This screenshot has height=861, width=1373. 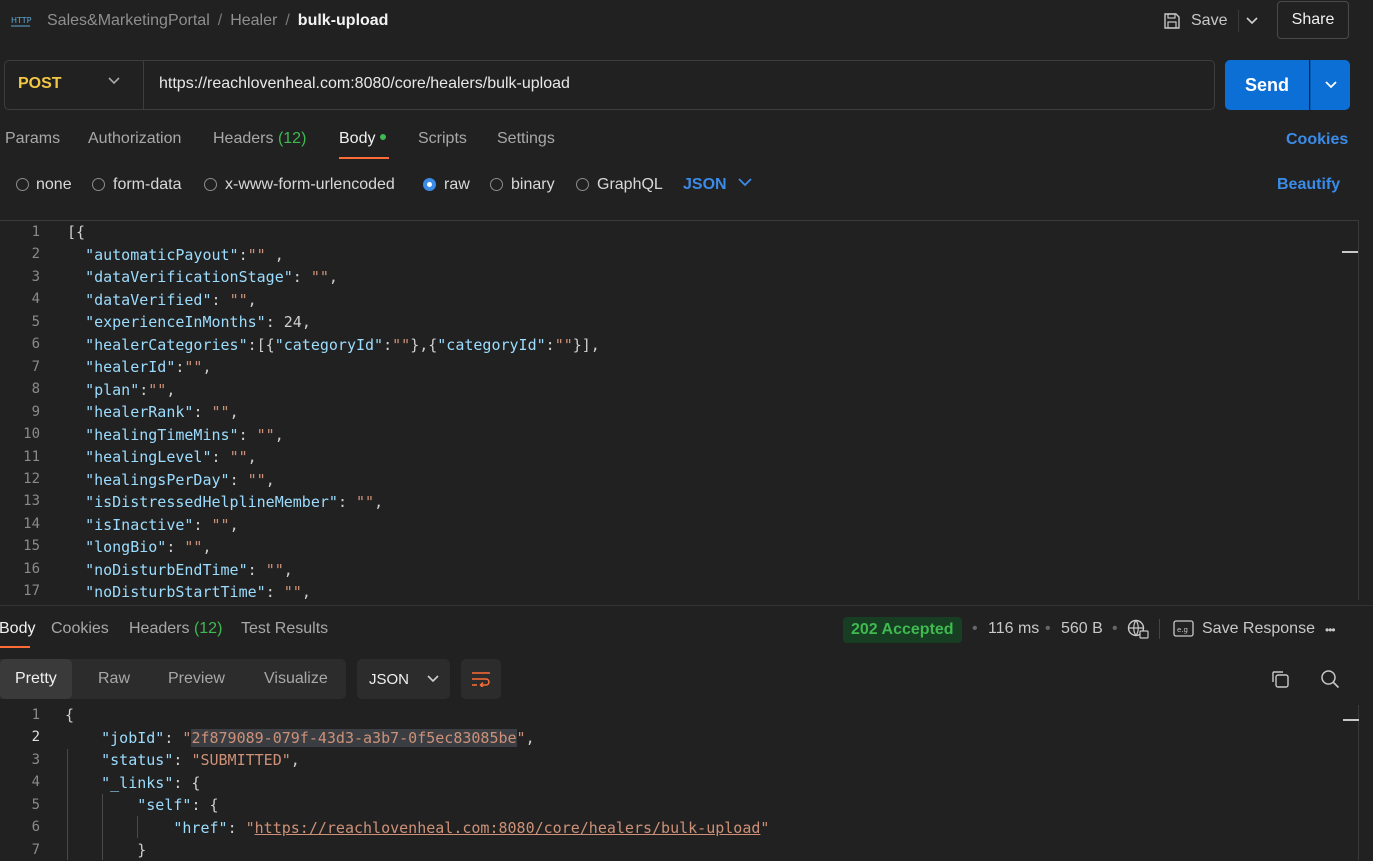 What do you see at coordinates (292, 138) in the screenshot?
I see `tab-headers-count: (12)` at bounding box center [292, 138].